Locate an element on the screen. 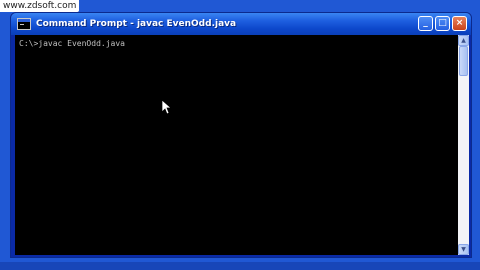  scroll-down-button: ▼ is located at coordinates (463, 249).